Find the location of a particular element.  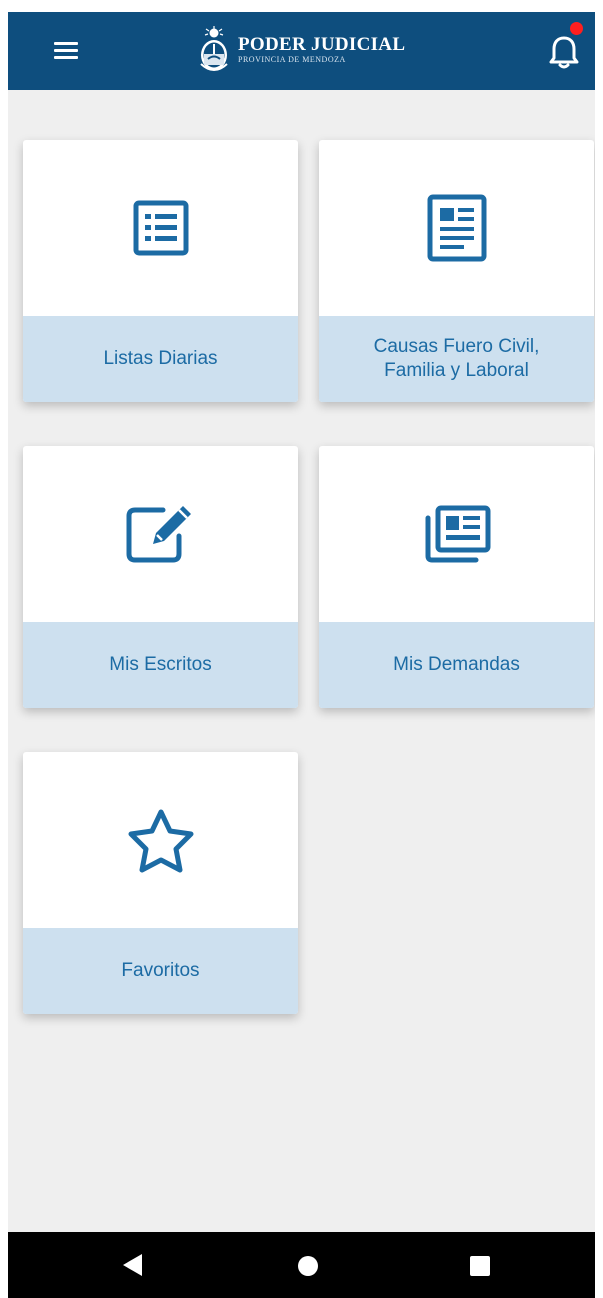

home-circle-icon is located at coordinates (308, 1266).